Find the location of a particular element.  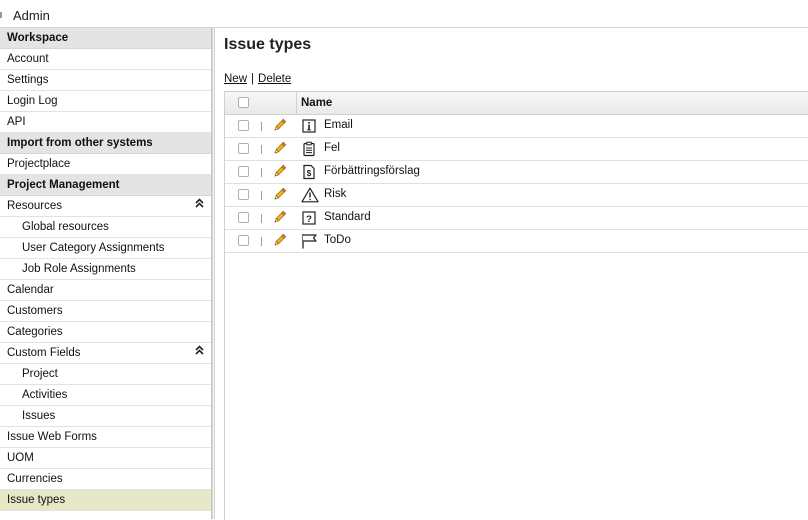

table-header: Name is located at coordinates (516, 103).